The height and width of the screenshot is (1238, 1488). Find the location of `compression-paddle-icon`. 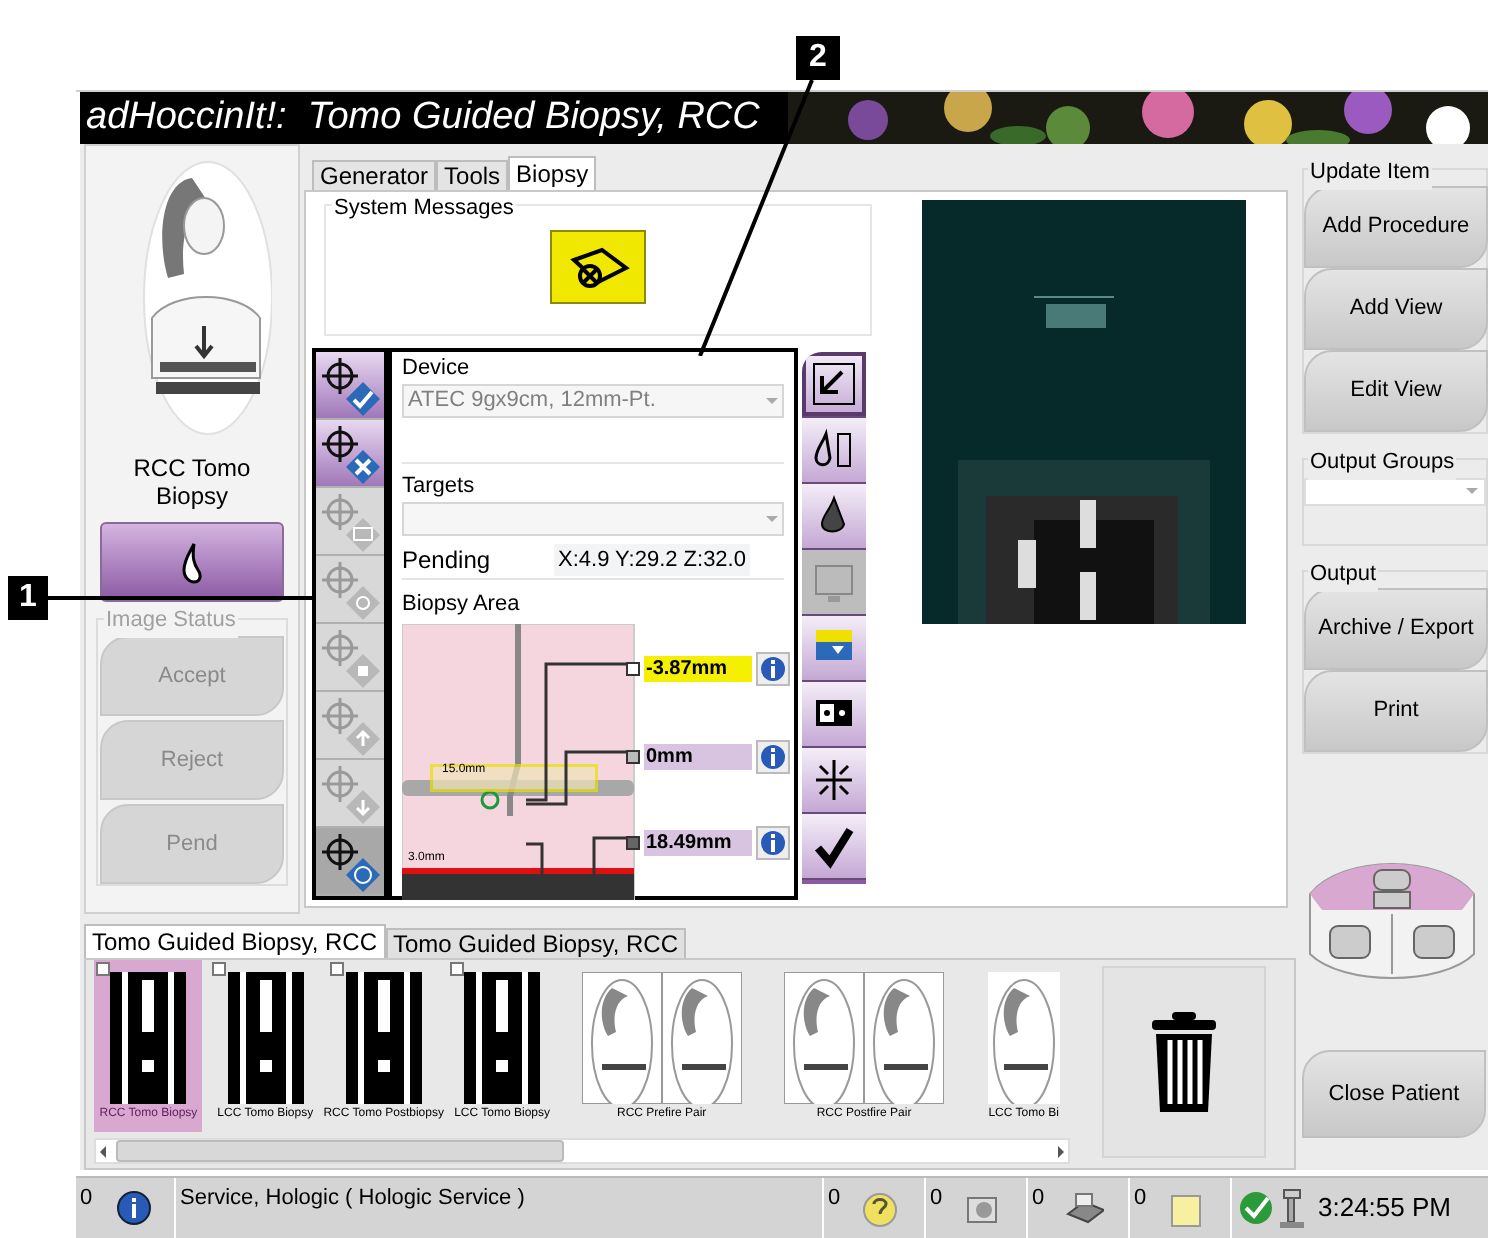

compression-paddle-icon is located at coordinates (598, 267).